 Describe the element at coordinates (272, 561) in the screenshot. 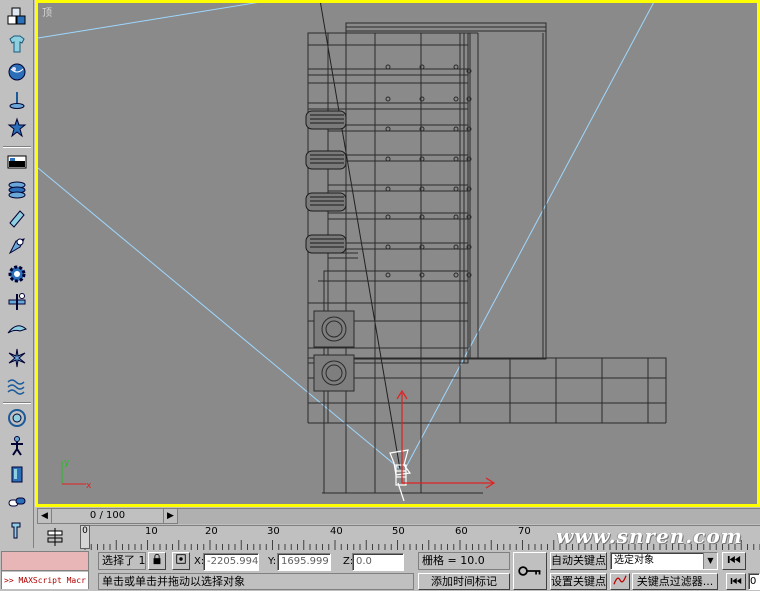

I see `y-label: Y:` at that location.